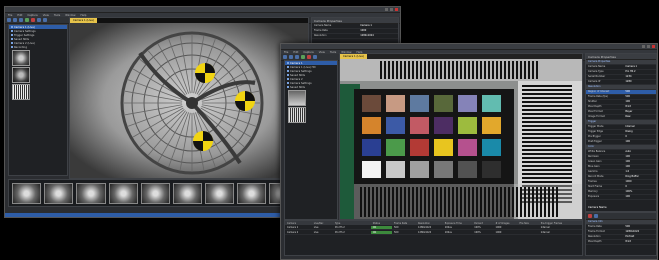 The height and width of the screenshot is (260, 659). Describe the element at coordinates (528, 223) in the screenshot. I see `grid-column-header: File Size` at that location.